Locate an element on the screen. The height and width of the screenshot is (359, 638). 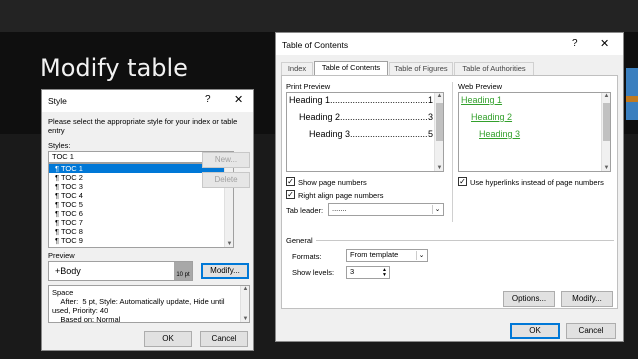
toc-dialog-titlebar: Table of Contents ? ✕ is located at coordinates (449, 44).